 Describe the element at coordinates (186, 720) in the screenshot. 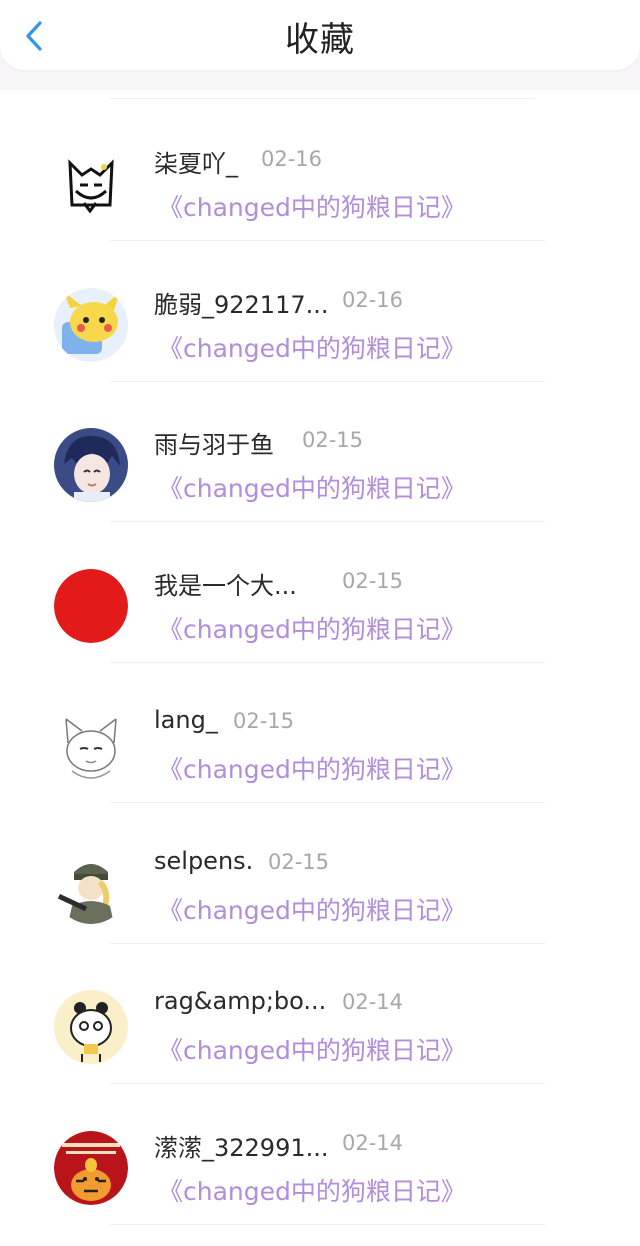

I see `user-name: lang_` at that location.